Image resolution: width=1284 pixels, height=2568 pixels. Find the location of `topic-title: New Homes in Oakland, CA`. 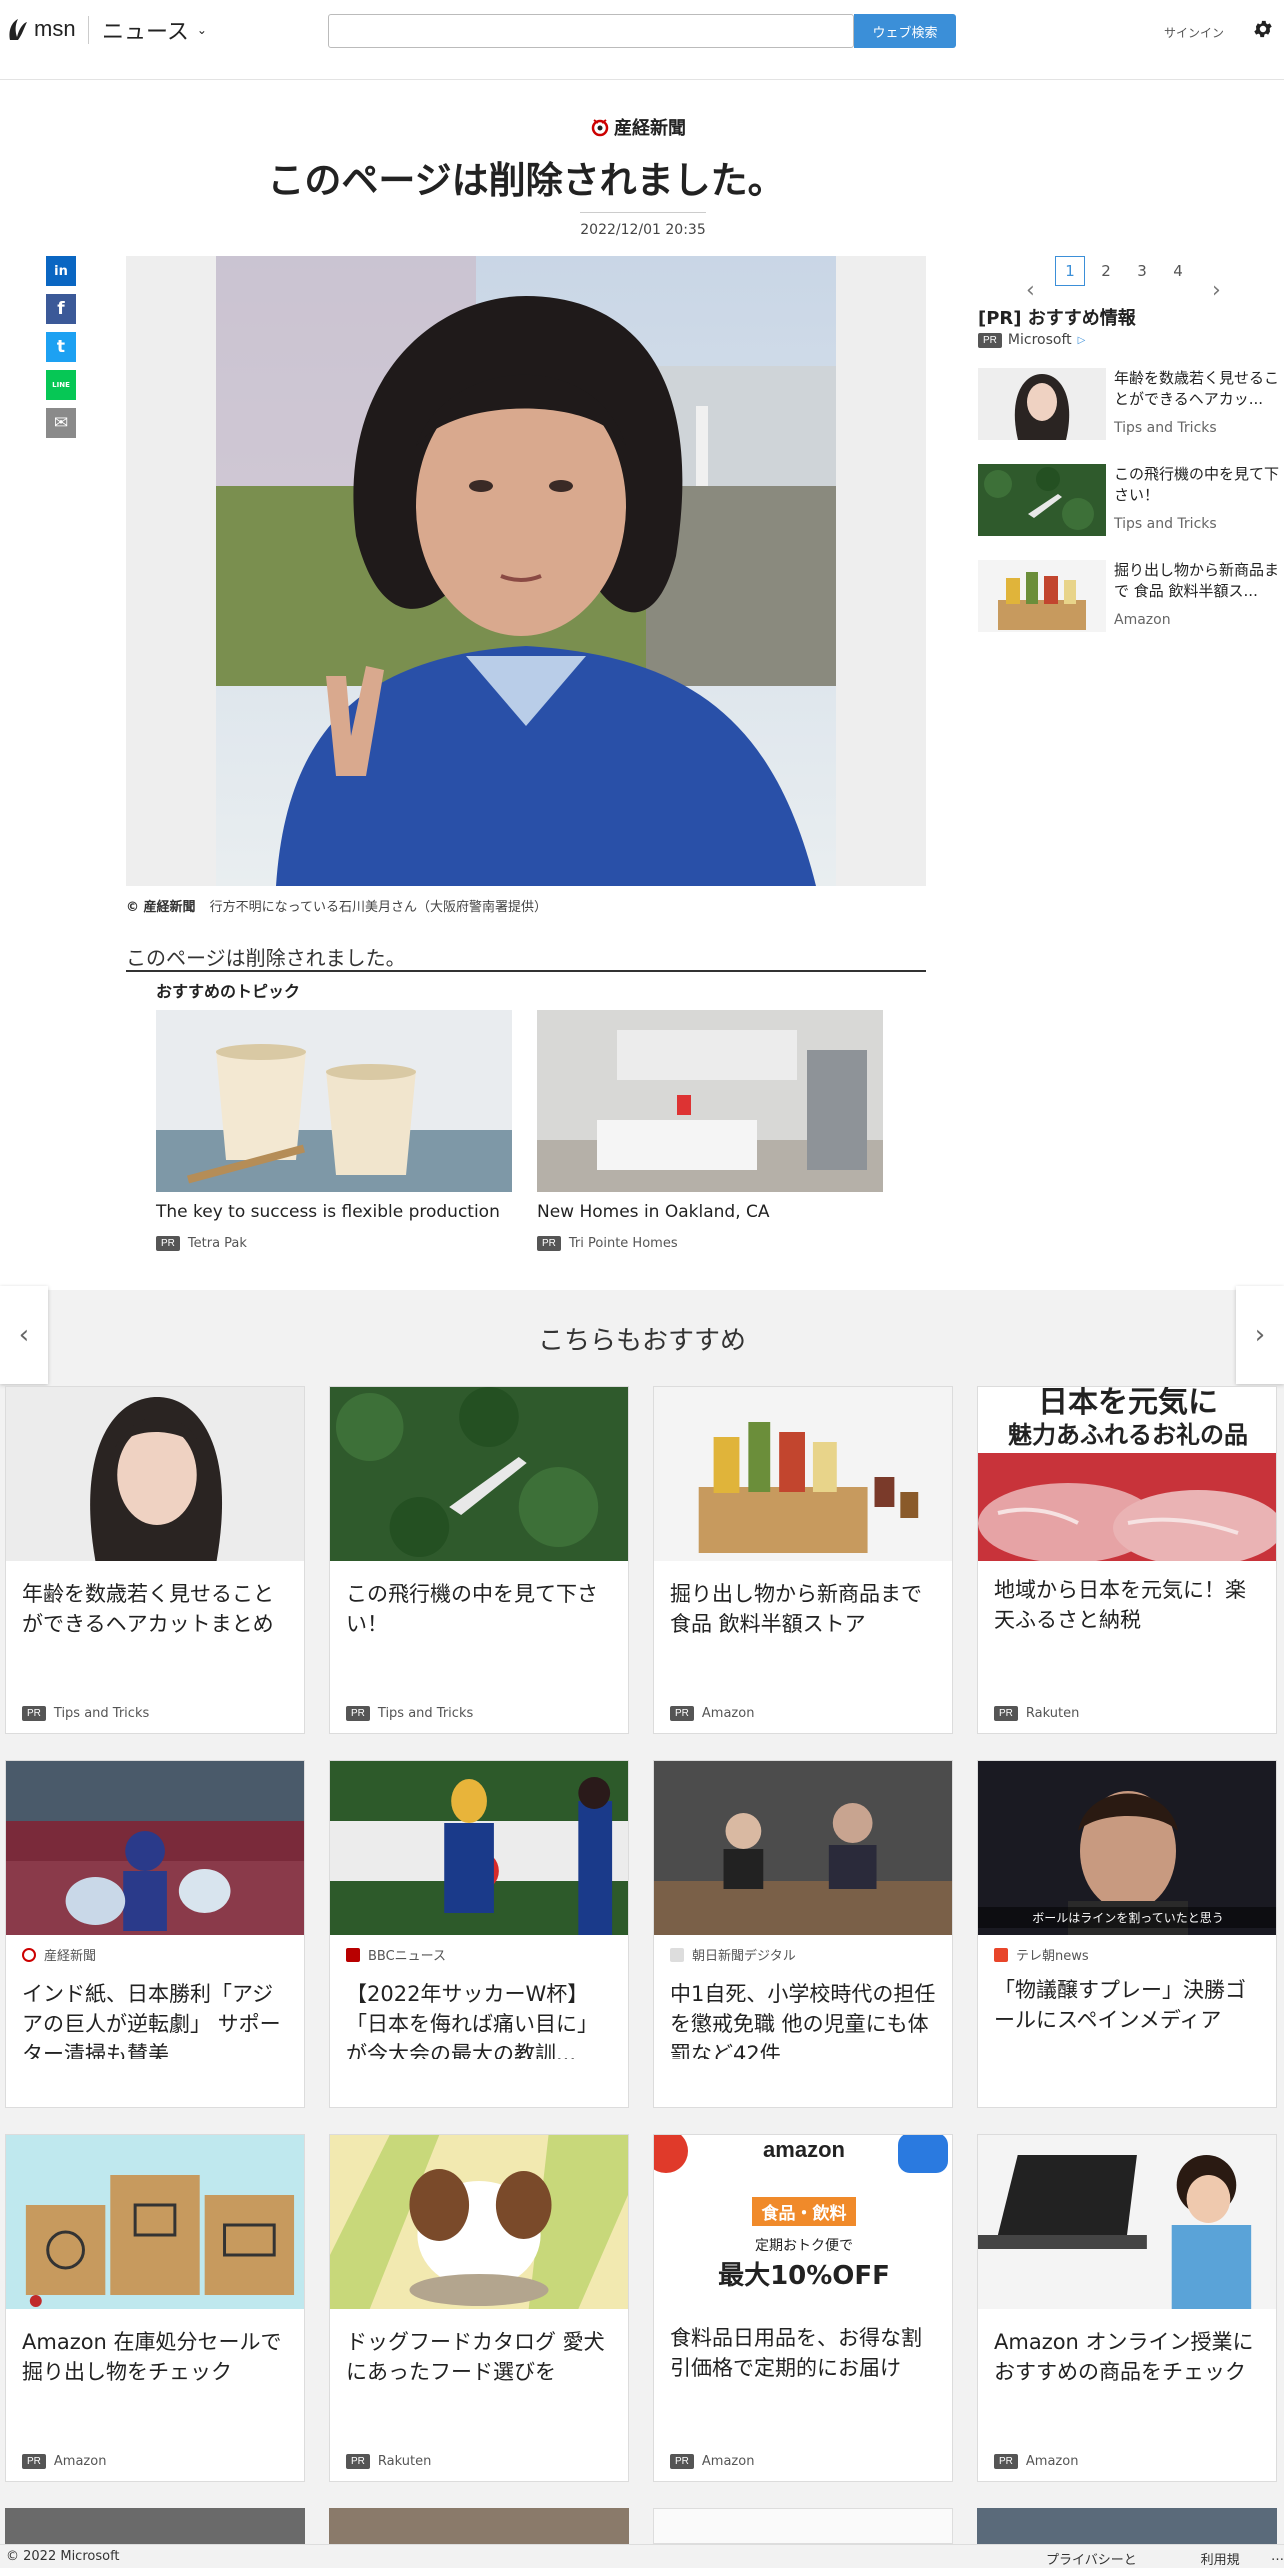

topic-title: New Homes in Oakland, CA is located at coordinates (710, 1212).